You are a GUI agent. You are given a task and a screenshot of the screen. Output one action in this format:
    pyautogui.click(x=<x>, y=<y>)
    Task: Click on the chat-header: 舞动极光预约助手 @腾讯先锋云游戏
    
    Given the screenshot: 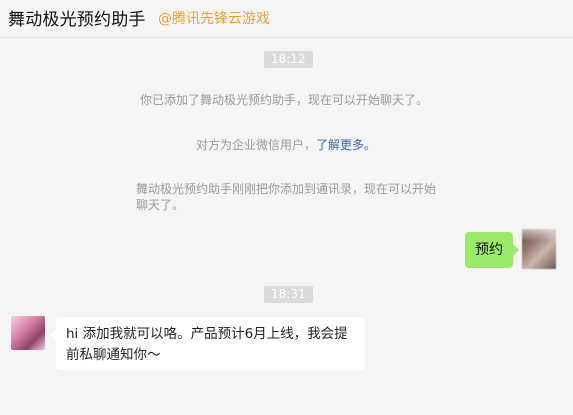 What is the action you would take?
    pyautogui.click(x=286, y=19)
    